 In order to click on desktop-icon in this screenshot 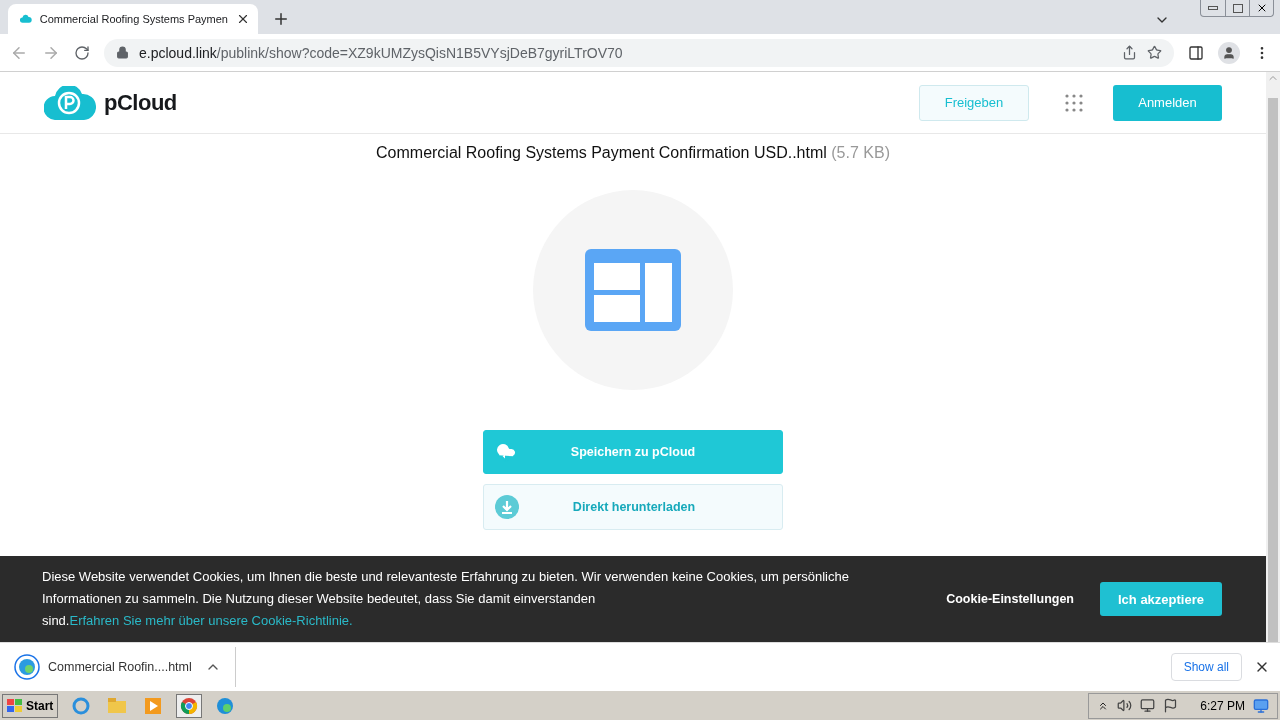, I will do `click(1261, 705)`.